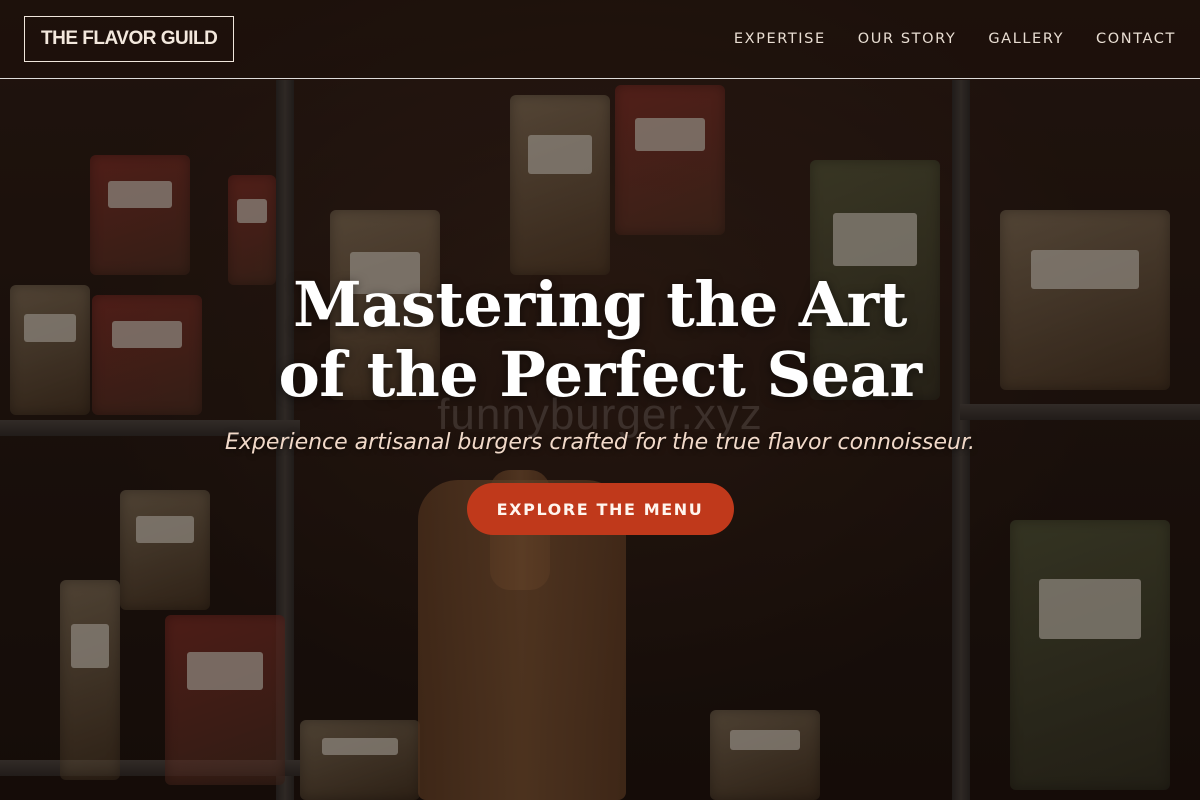 The height and width of the screenshot is (800, 1200). What do you see at coordinates (1026, 39) in the screenshot?
I see `nav-link-gallery: GALLERY` at bounding box center [1026, 39].